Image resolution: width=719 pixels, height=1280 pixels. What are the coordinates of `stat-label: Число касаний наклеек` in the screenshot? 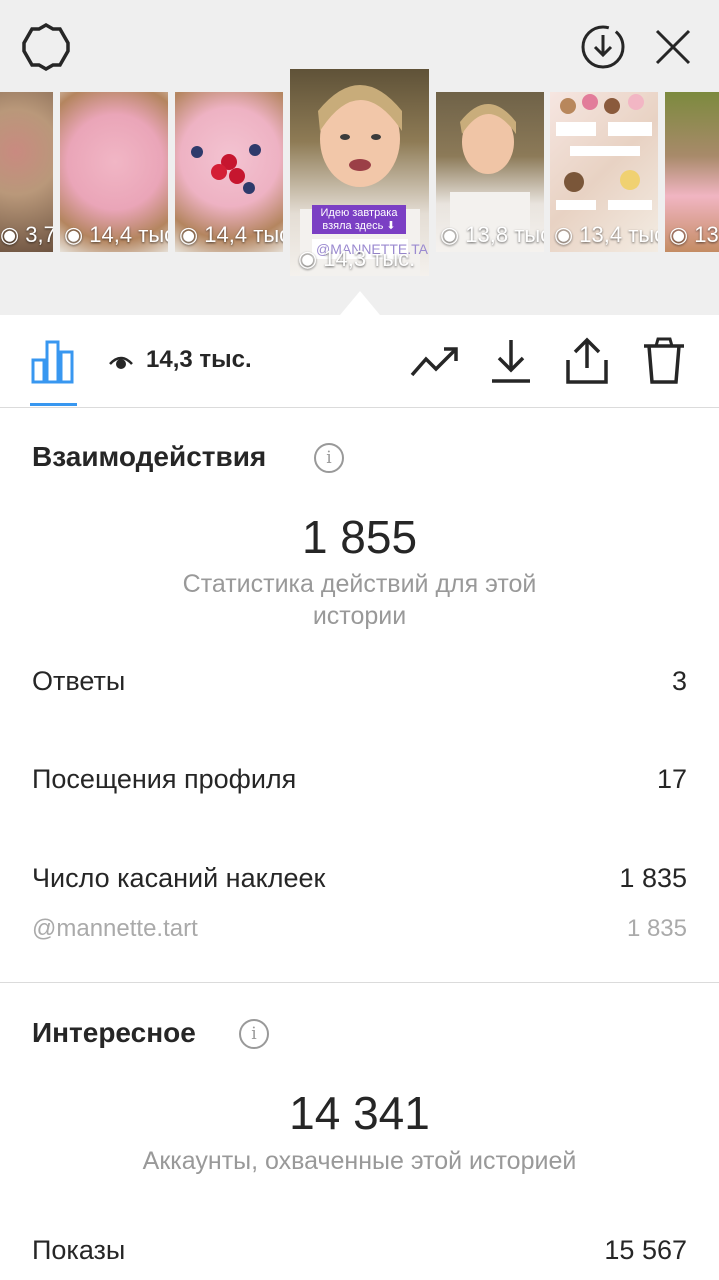 It's located at (179, 878).